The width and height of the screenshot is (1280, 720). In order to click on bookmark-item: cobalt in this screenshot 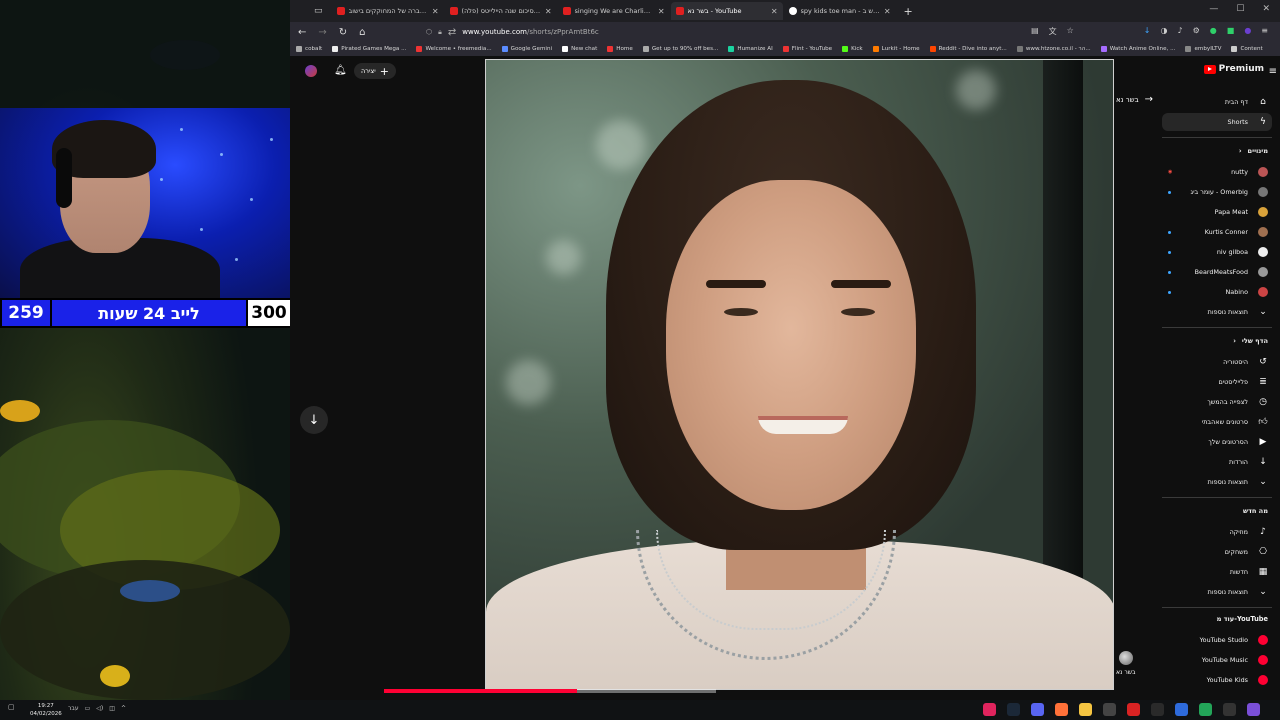, I will do `click(309, 49)`.